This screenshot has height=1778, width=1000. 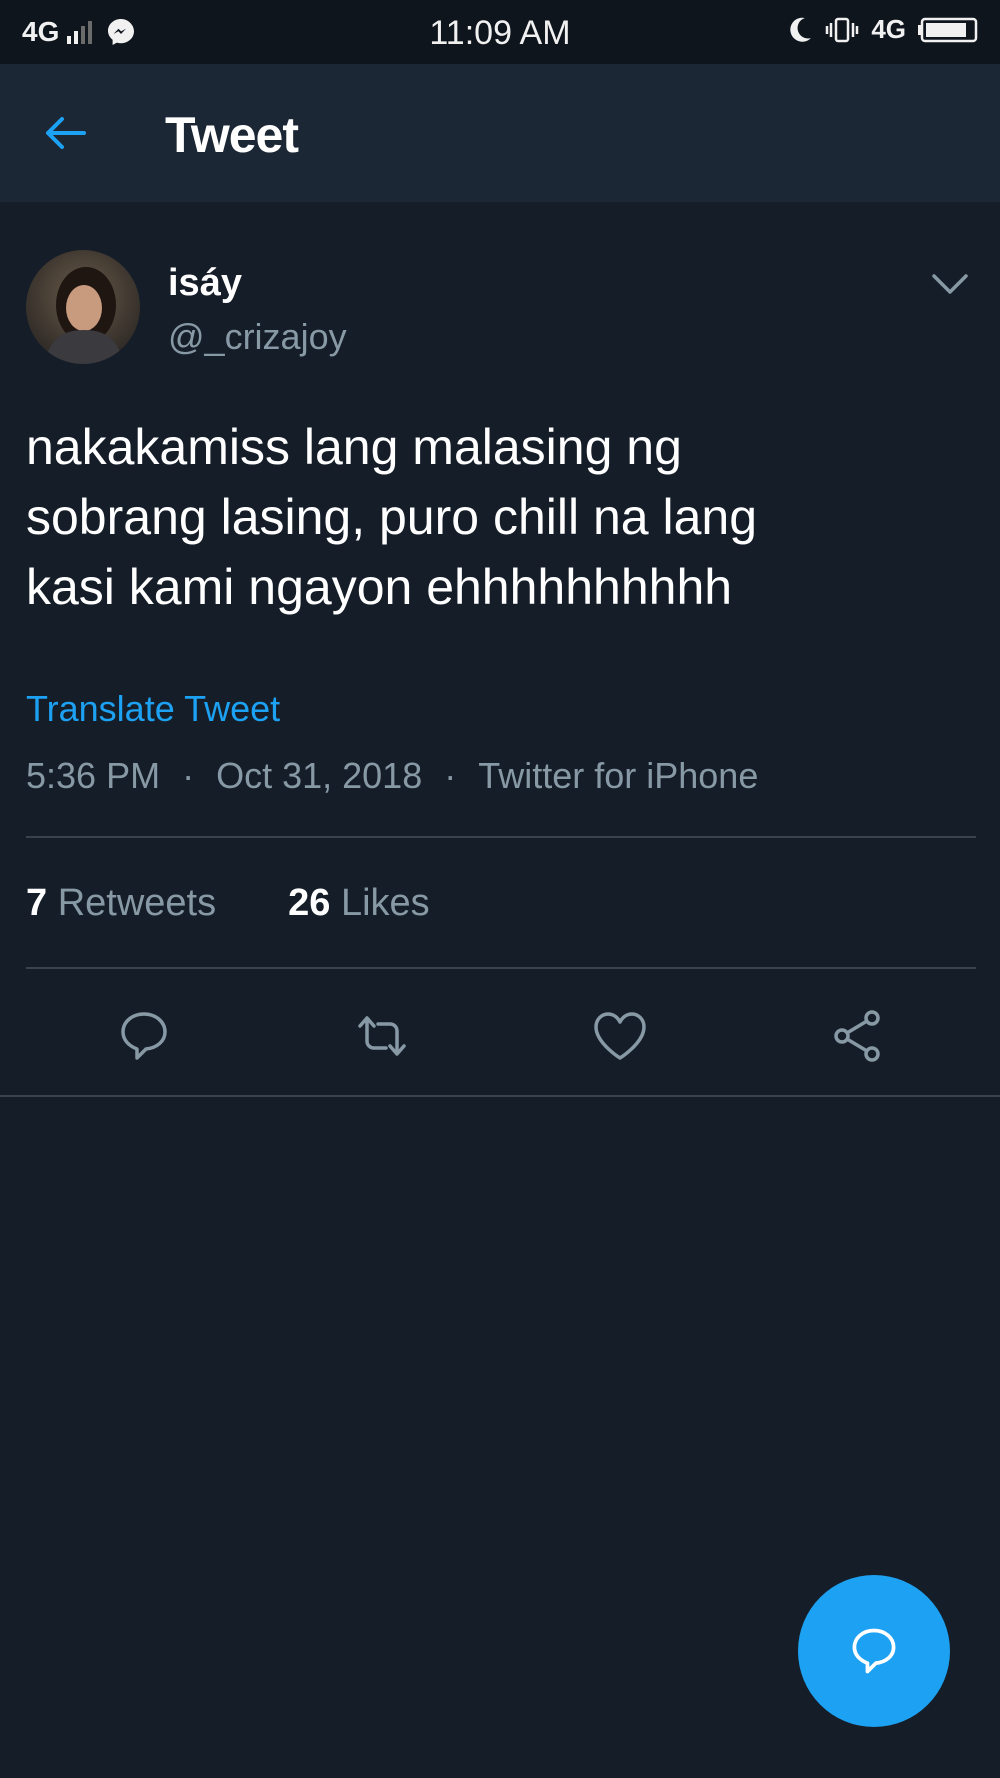 What do you see at coordinates (228, 903) in the screenshot?
I see `tweet-stats: 7 Retweets 26 Likes` at bounding box center [228, 903].